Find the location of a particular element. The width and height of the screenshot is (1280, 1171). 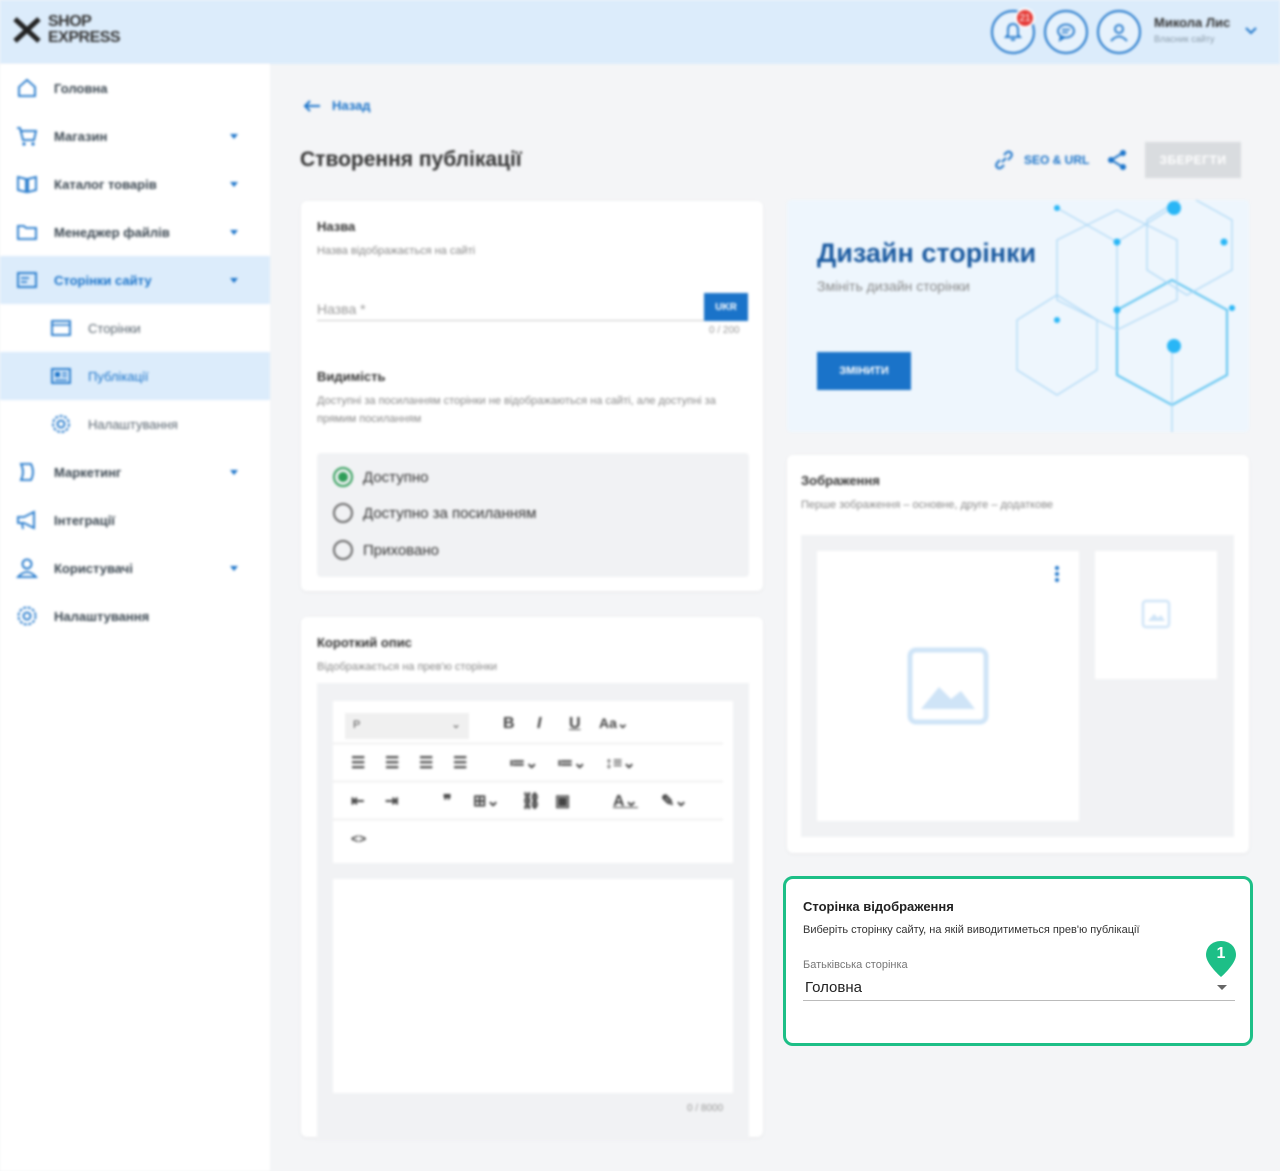

more-vertical-icon is located at coordinates (1057, 574).